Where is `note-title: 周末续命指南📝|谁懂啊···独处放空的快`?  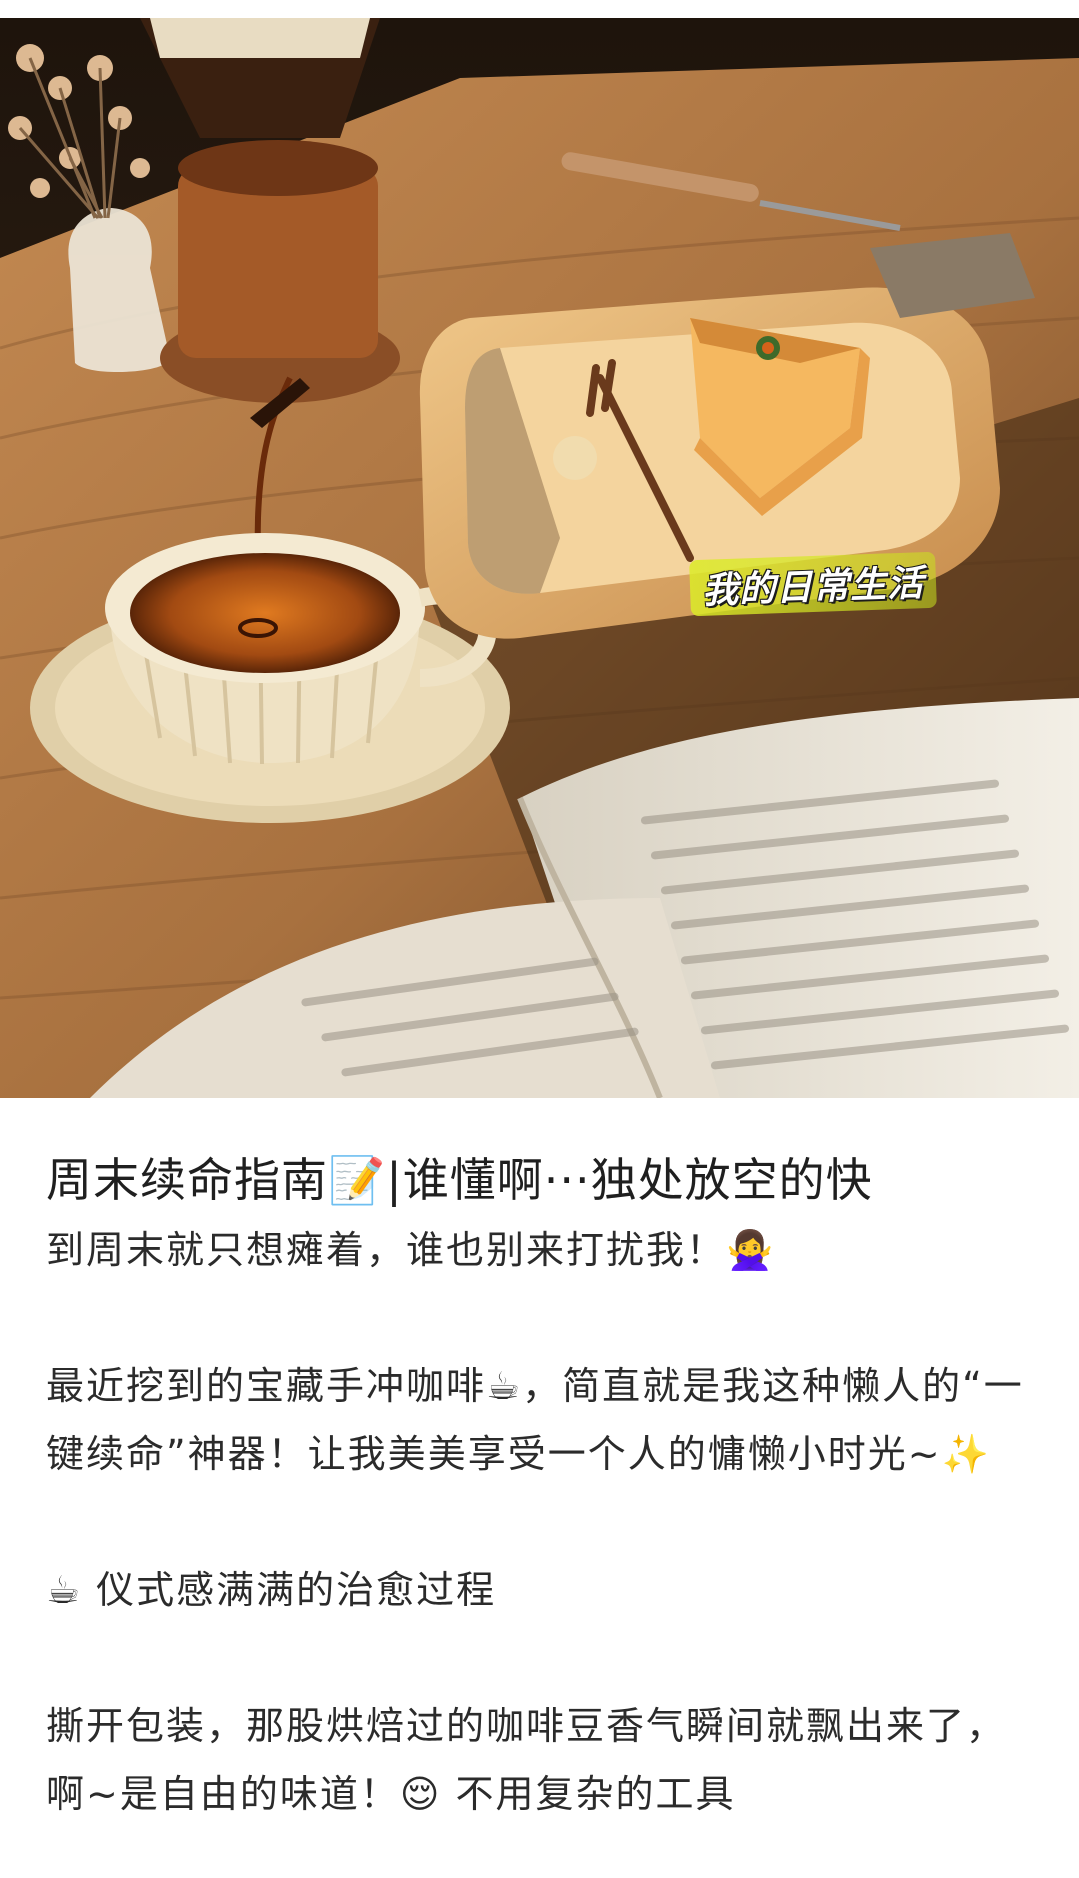
note-title: 周末续命指南📝|谁懂啊···独处放空的快 is located at coordinates (459, 1180).